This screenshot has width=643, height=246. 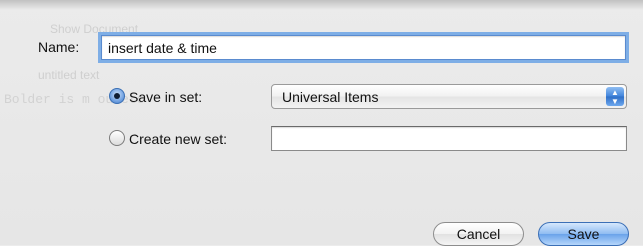 I want to click on sheet-top-shadow, so click(x=321, y=5).